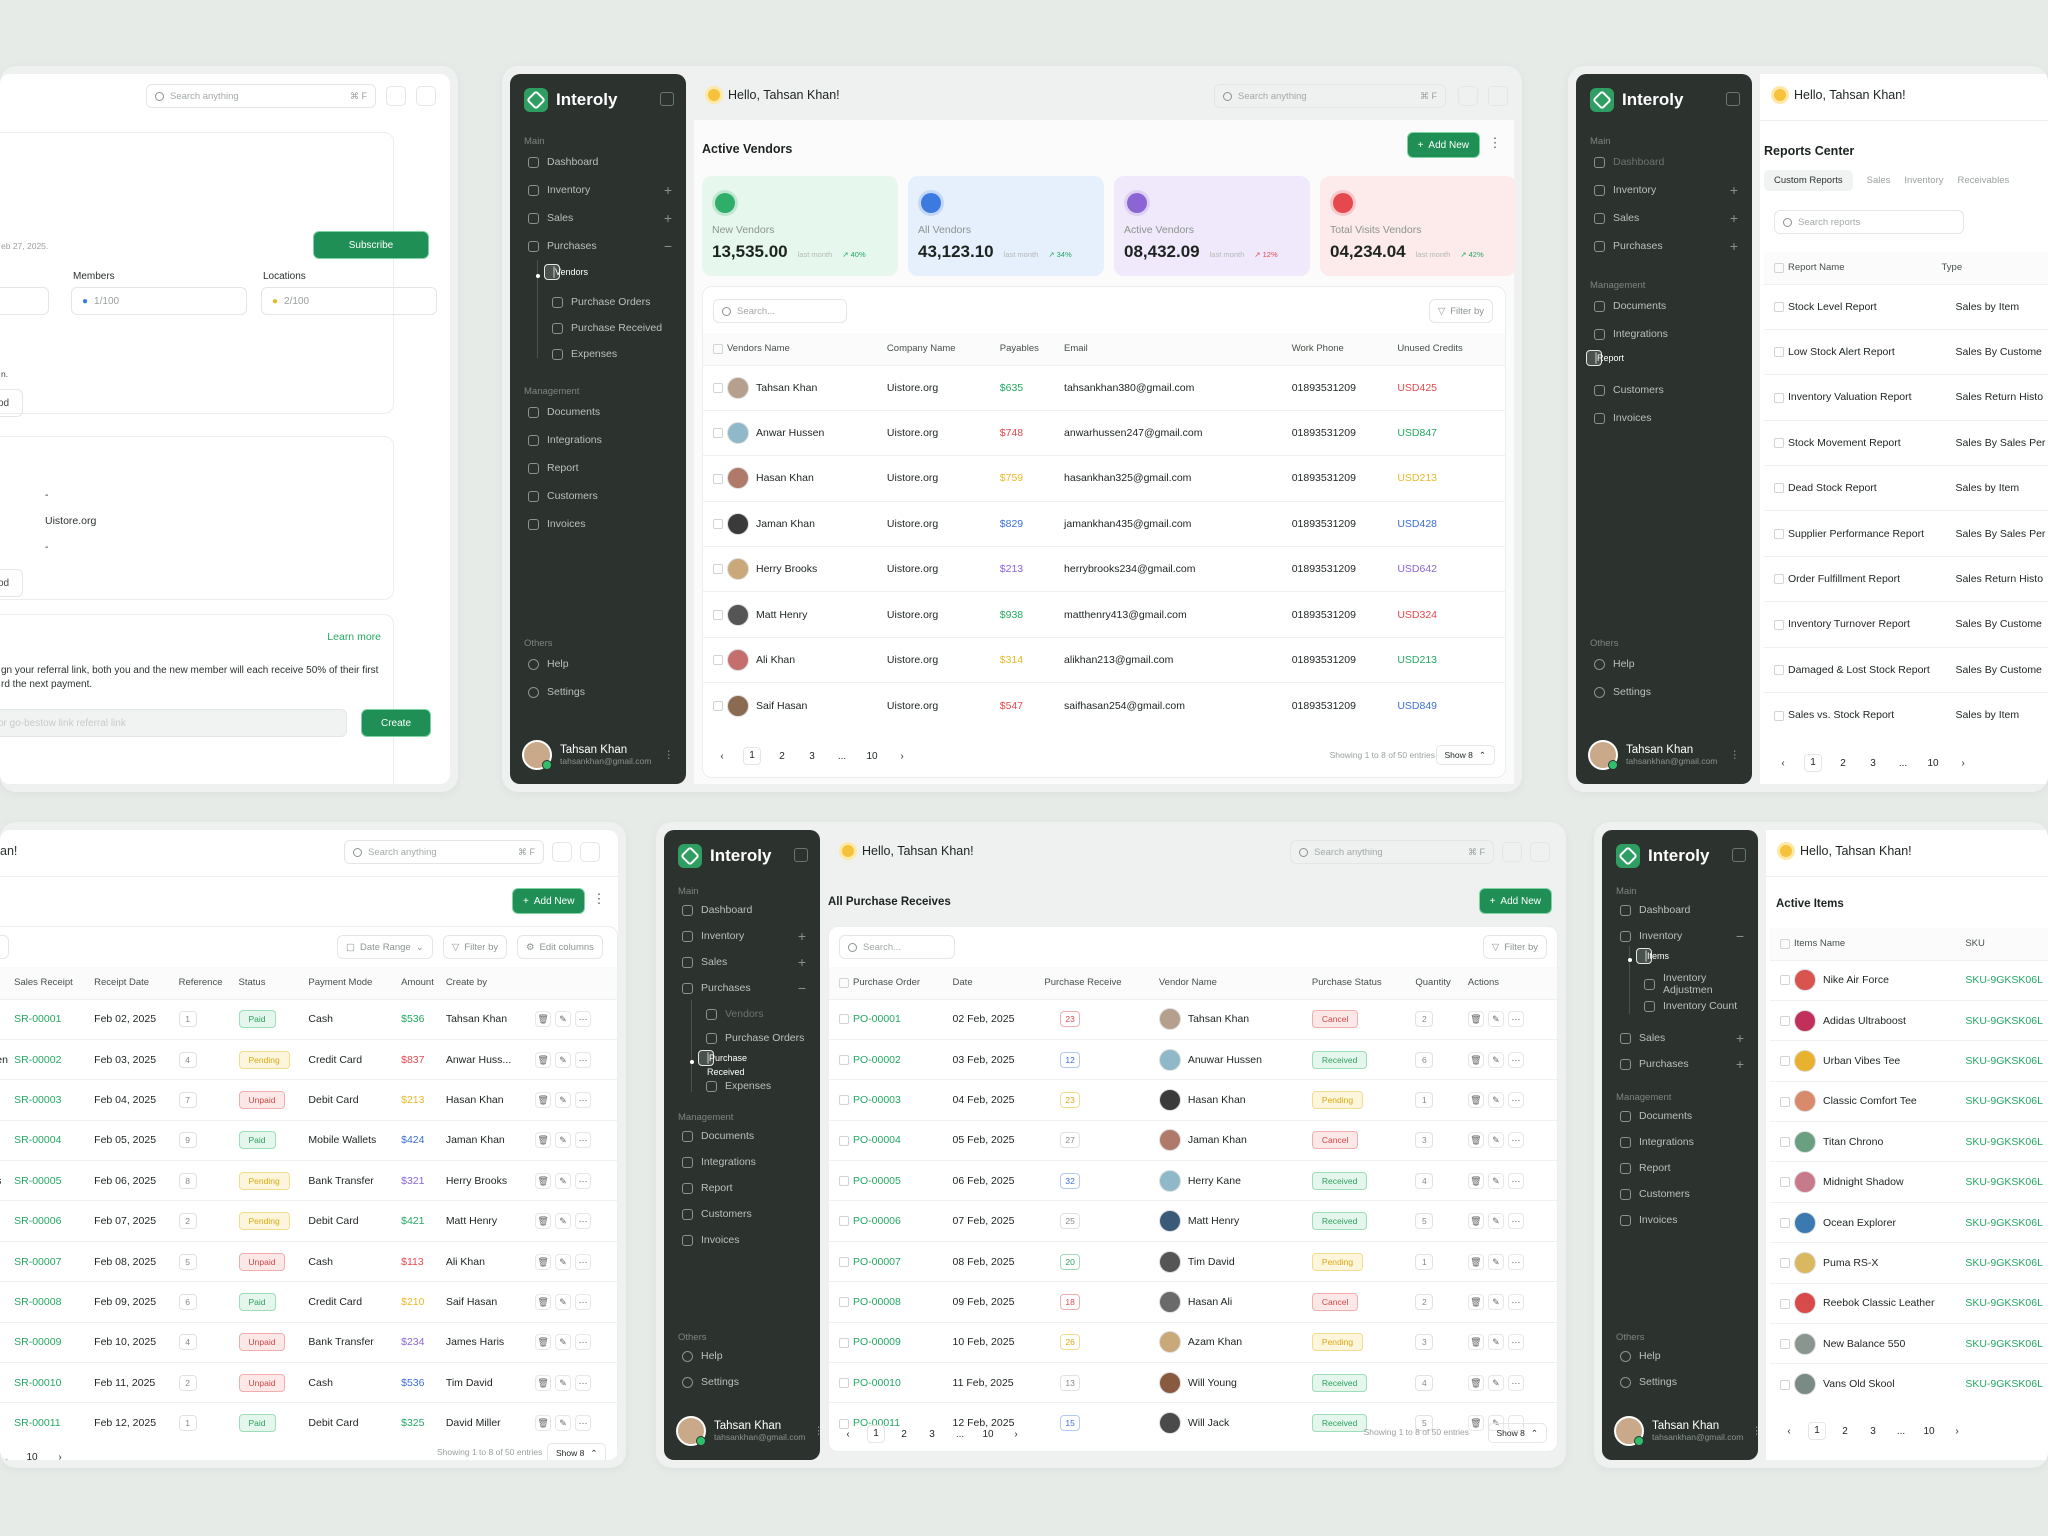  What do you see at coordinates (1869, 222) in the screenshot?
I see `report-search-input: Search reports` at bounding box center [1869, 222].